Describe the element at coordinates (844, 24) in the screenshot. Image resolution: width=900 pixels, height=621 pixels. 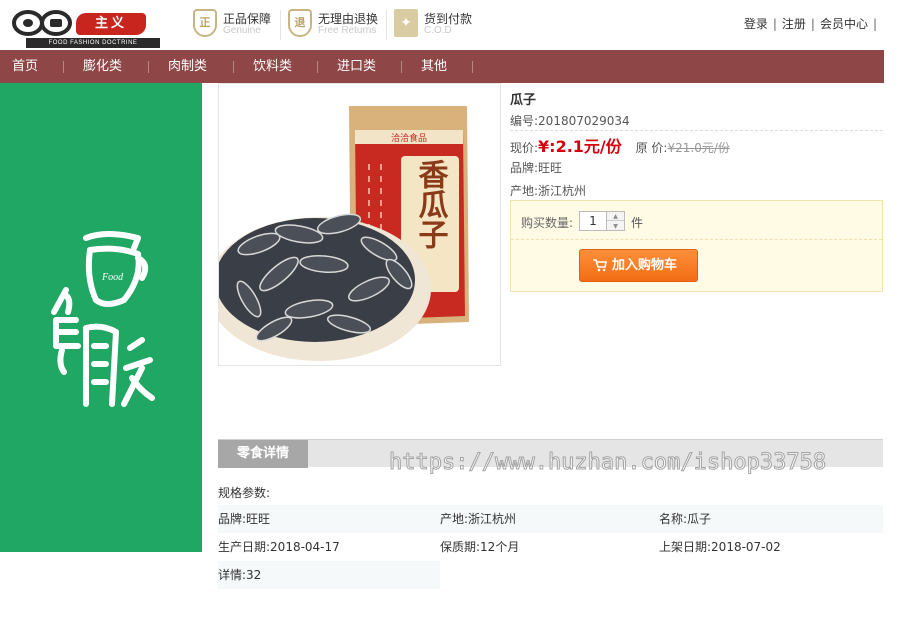
I see `member-center-link: 会员中心` at that location.